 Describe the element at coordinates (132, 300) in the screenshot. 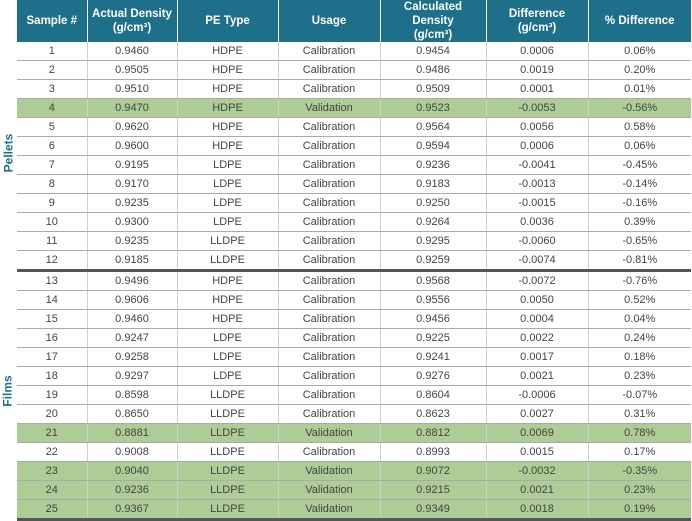

I see `cell-actual-density: 0.9606` at that location.